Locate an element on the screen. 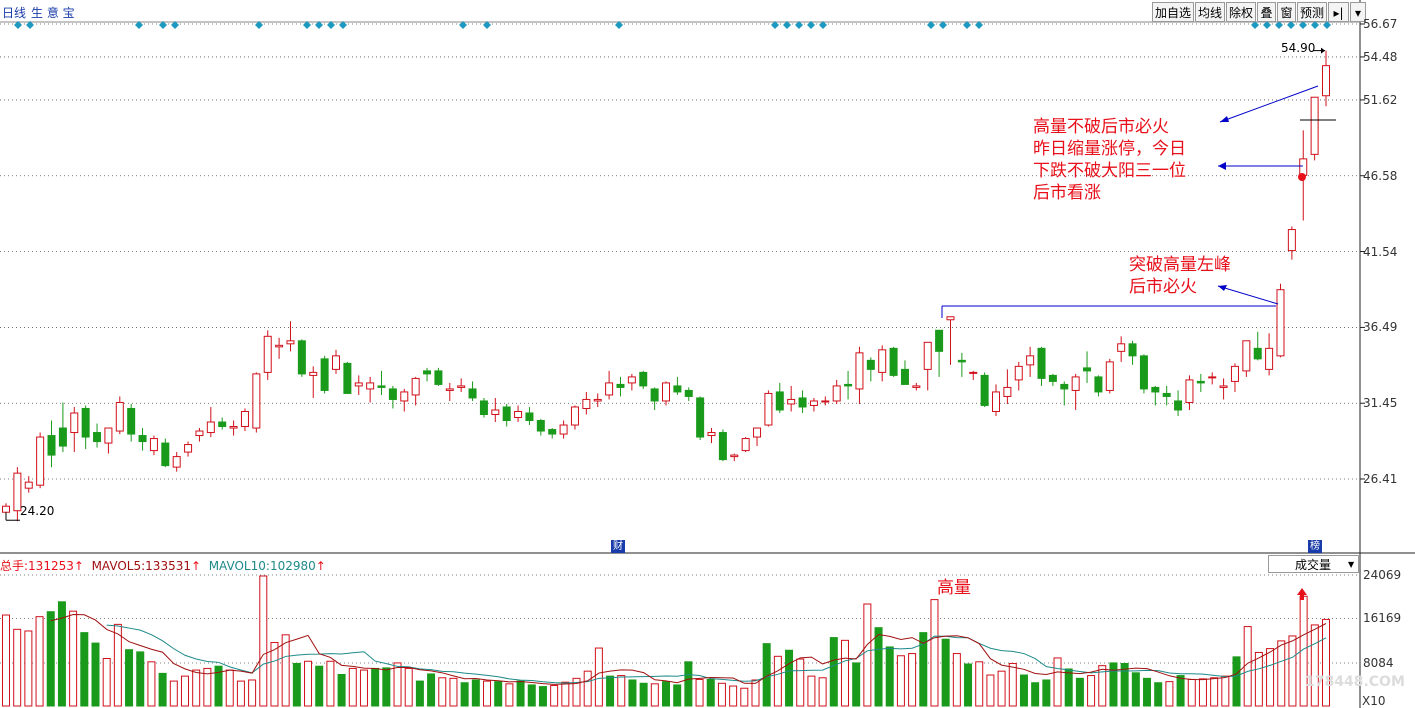 The width and height of the screenshot is (1415, 708). toolbar-button-3: 叠 is located at coordinates (1266, 12).